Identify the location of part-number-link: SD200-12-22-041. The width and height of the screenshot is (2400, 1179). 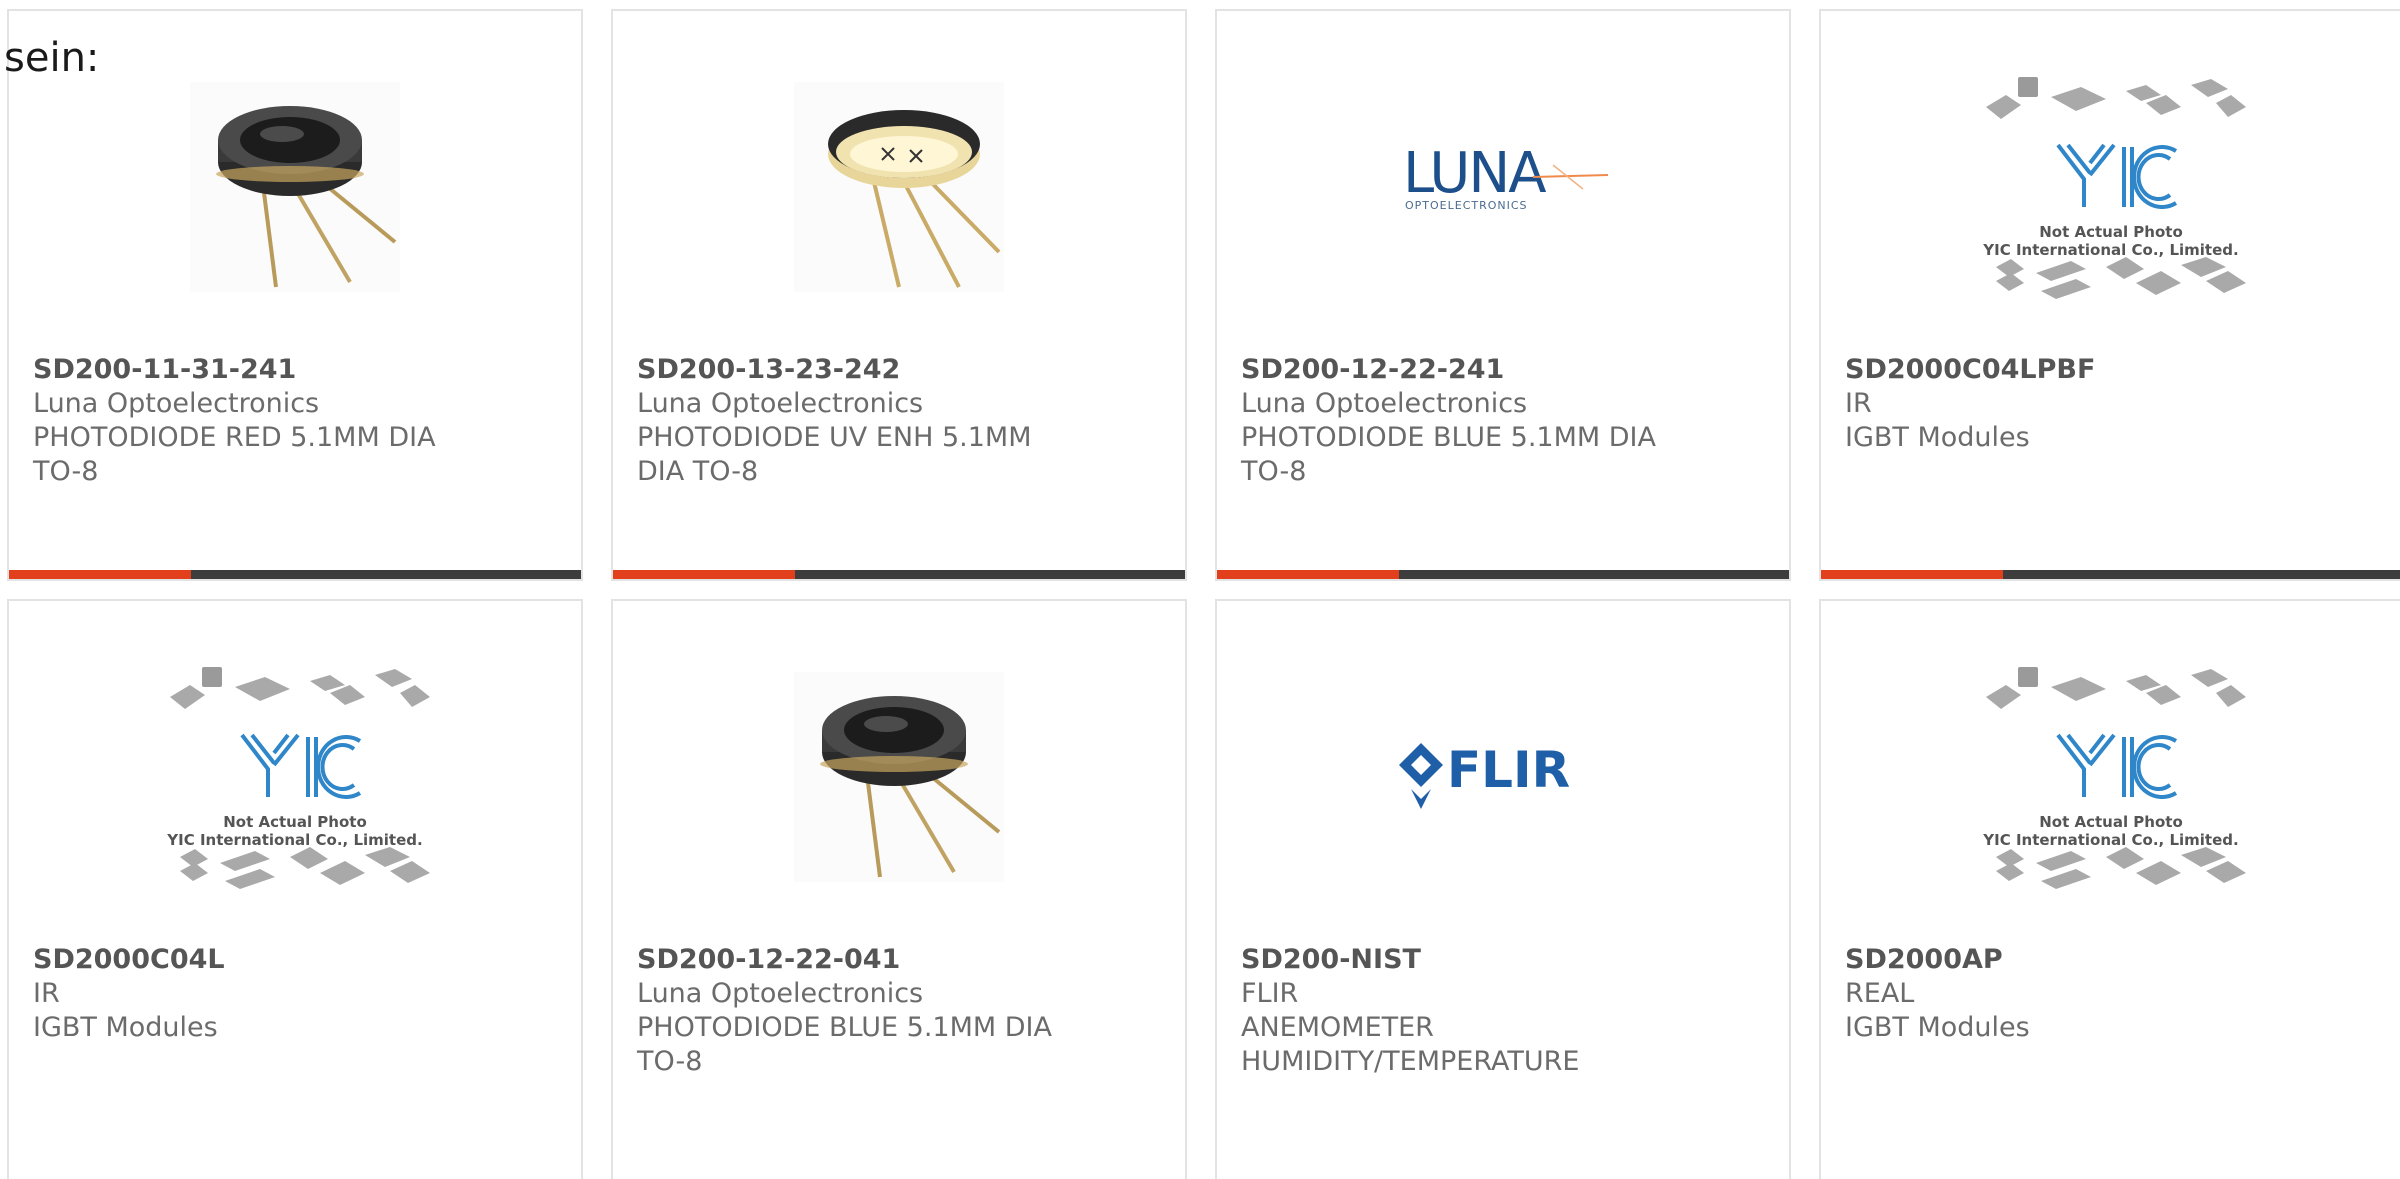
(903, 960).